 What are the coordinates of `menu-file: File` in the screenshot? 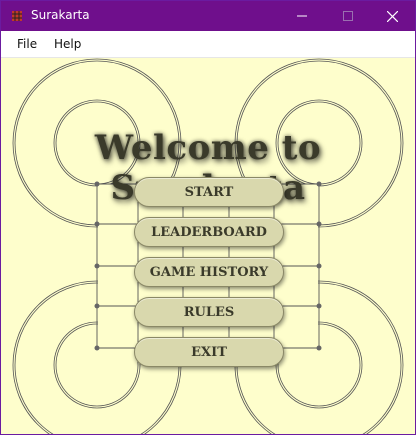 It's located at (27, 44).